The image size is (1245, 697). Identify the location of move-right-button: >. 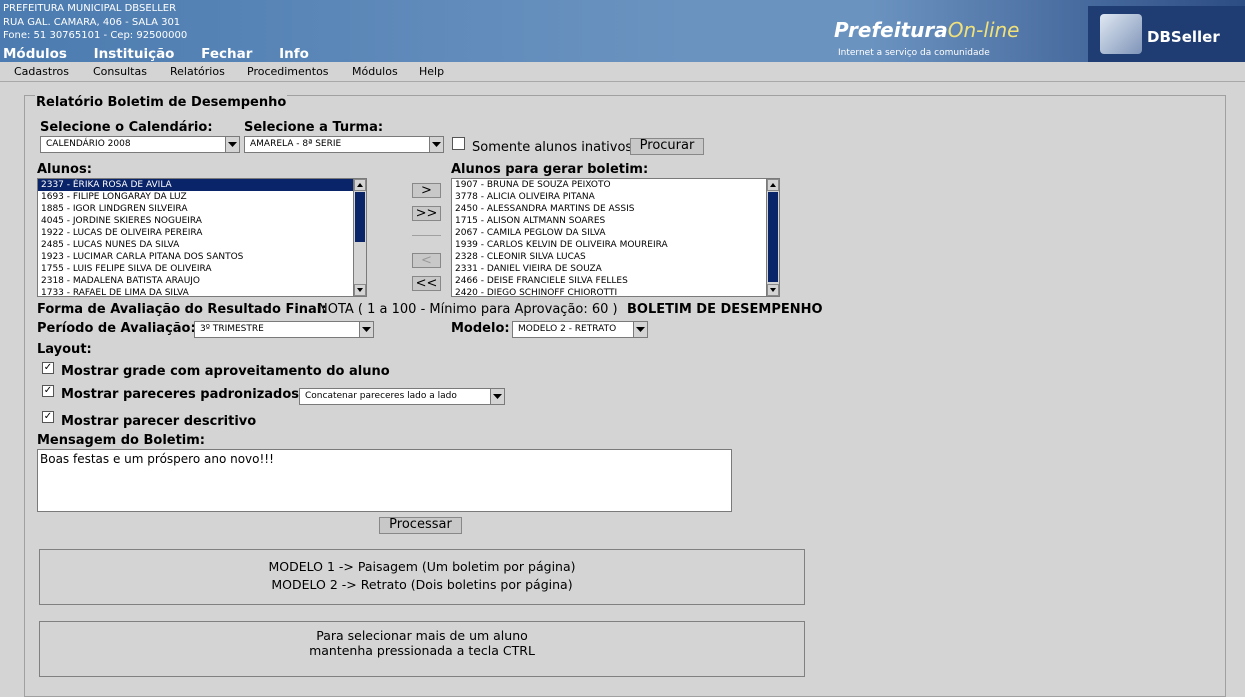
(426, 190).